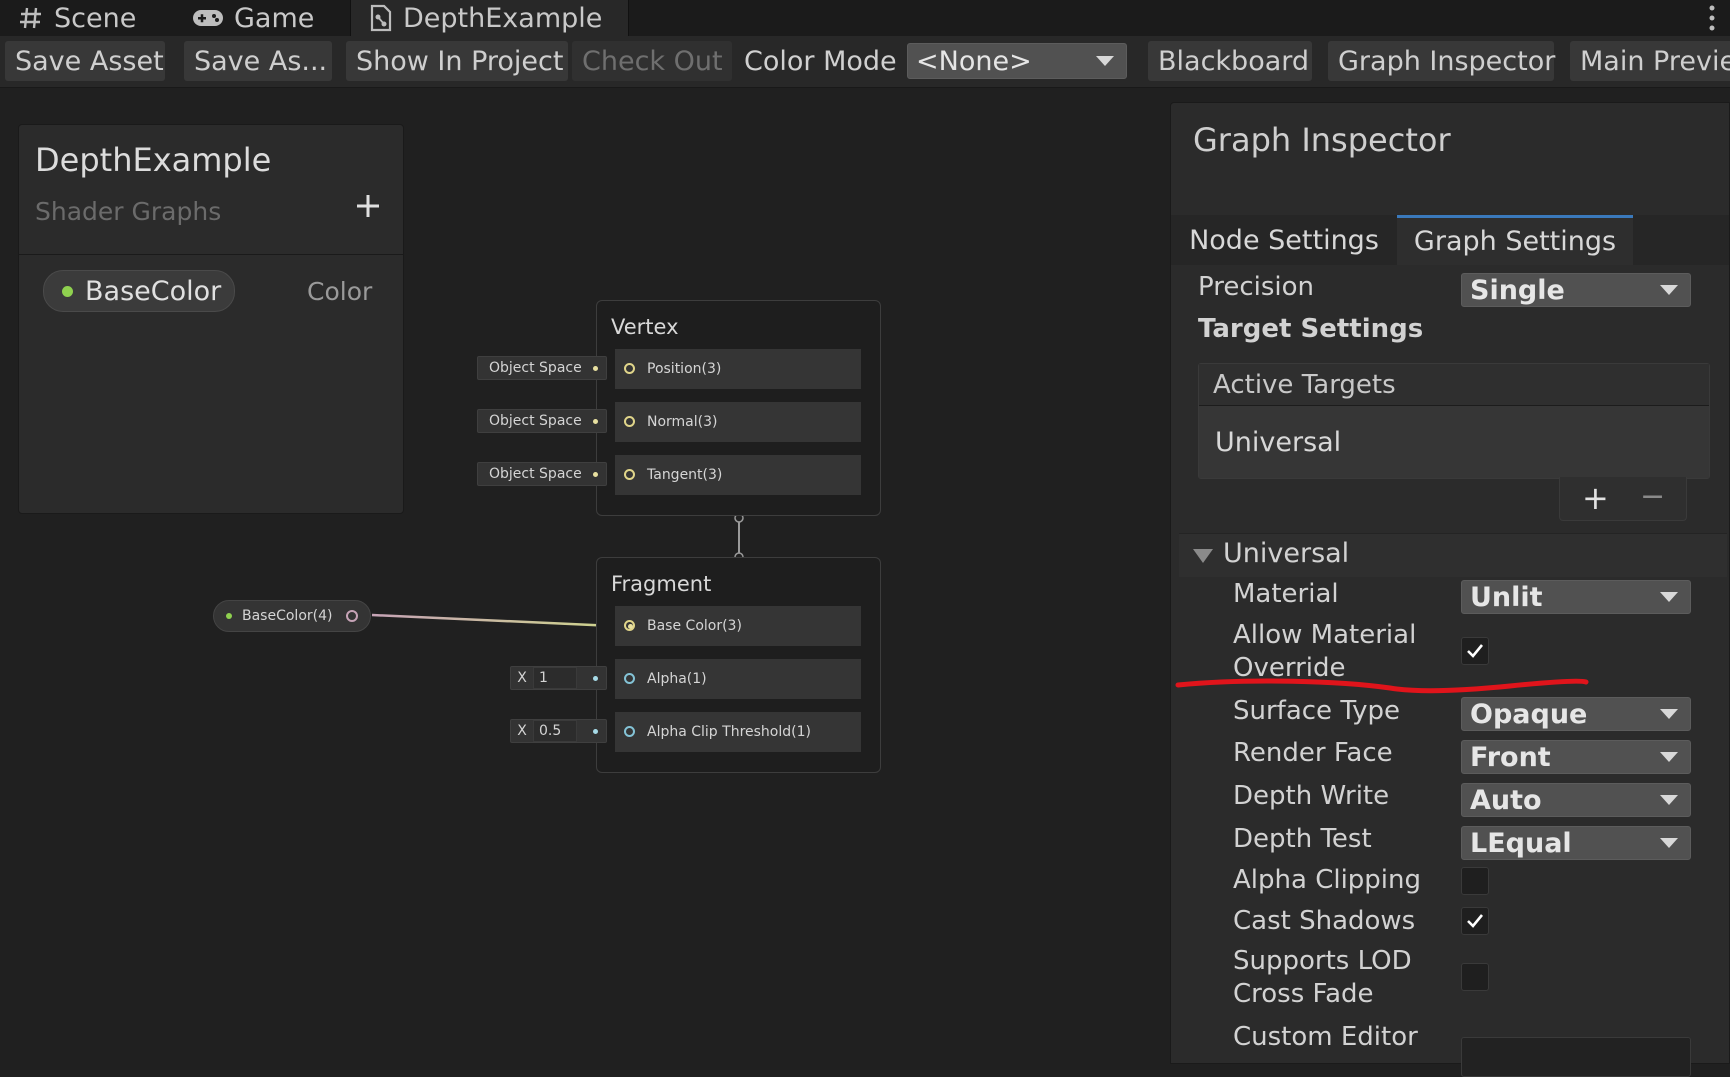 This screenshot has height=1077, width=1730. Describe the element at coordinates (677, 679) in the screenshot. I see `slot-label: Alpha(1)` at that location.